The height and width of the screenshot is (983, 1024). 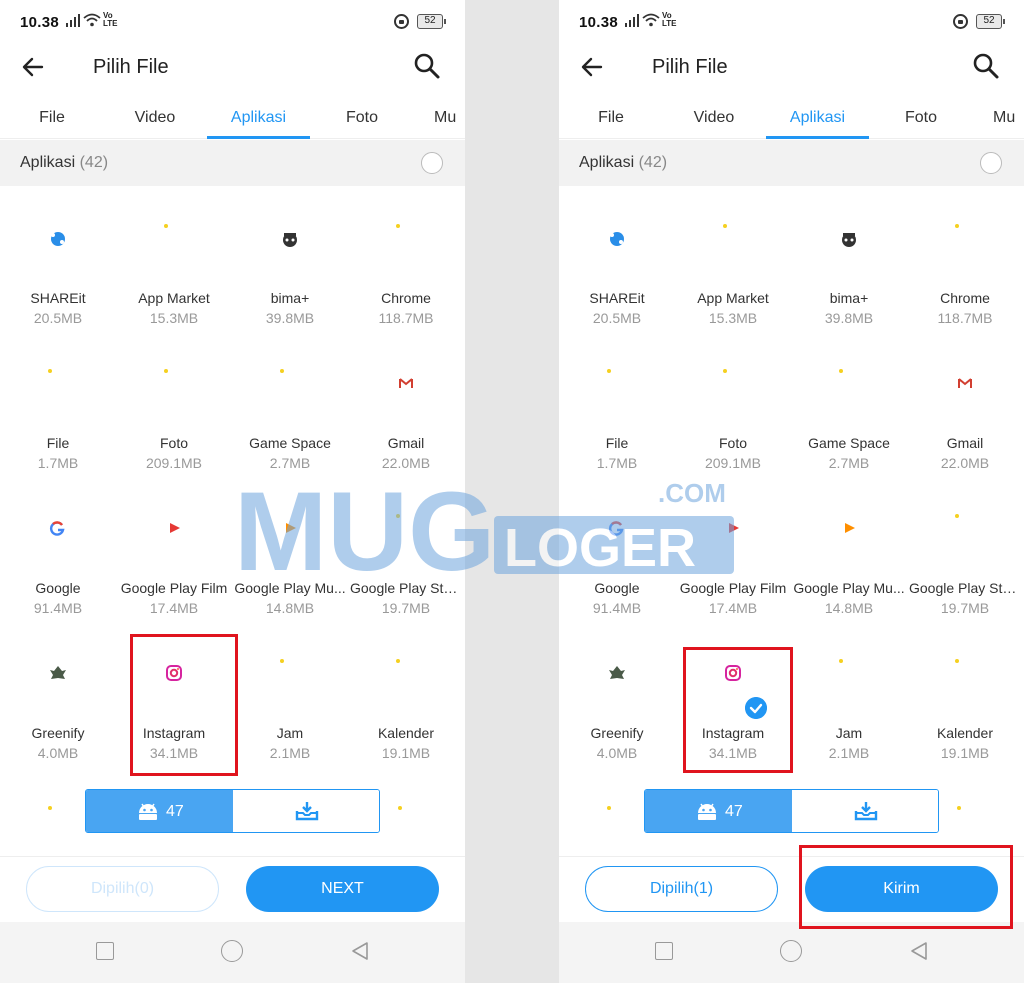 I want to click on next-button: NEXT, so click(x=342, y=889).